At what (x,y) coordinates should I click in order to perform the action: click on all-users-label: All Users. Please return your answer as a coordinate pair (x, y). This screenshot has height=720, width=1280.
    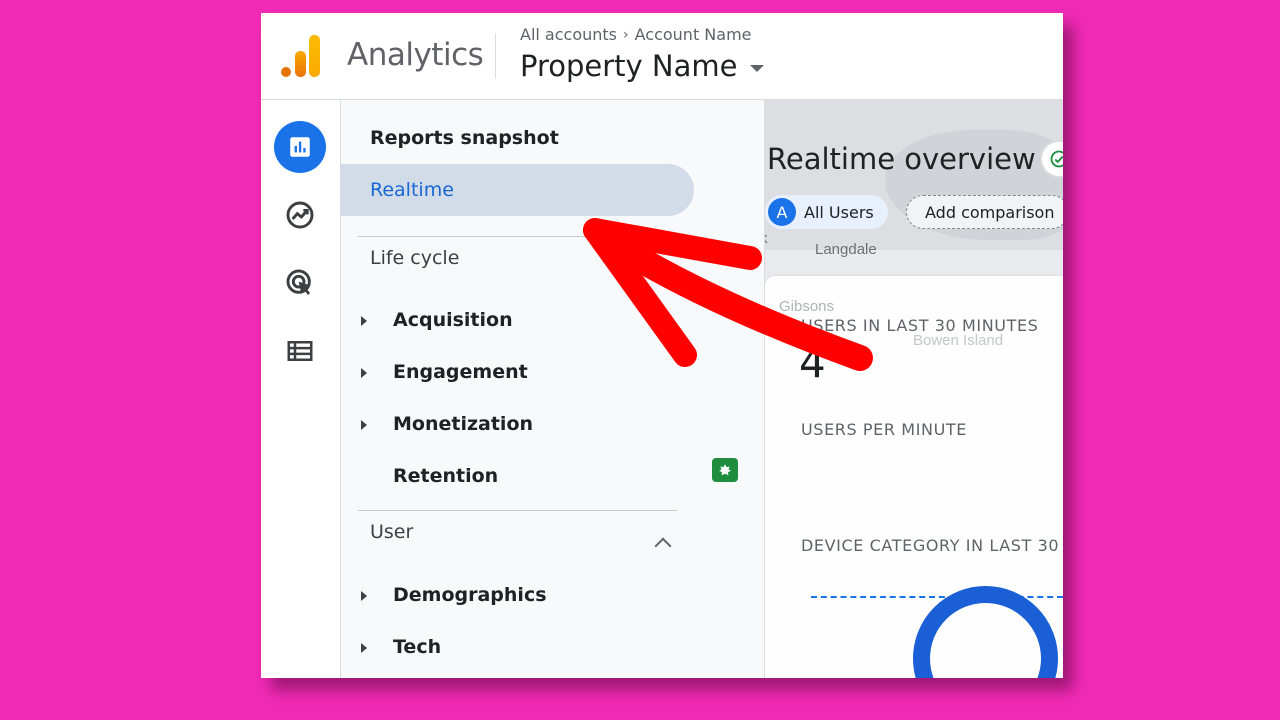
    Looking at the image, I should click on (839, 212).